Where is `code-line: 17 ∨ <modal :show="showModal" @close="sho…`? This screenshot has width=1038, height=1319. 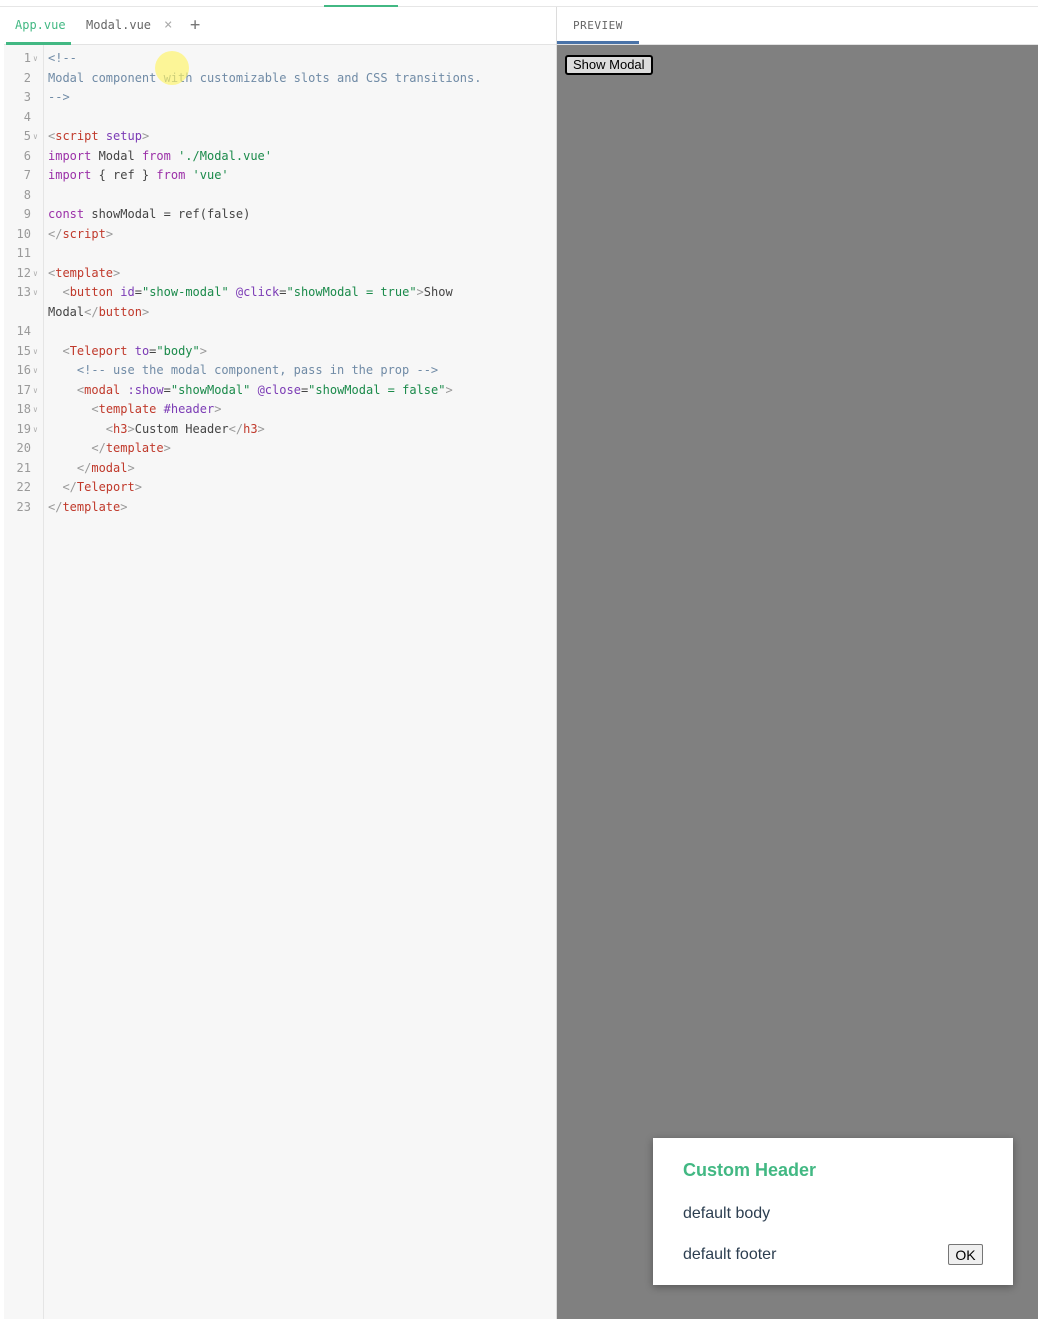
code-line: 17 ∨ <modal :show="showModal" @close="sho… is located at coordinates (280, 391).